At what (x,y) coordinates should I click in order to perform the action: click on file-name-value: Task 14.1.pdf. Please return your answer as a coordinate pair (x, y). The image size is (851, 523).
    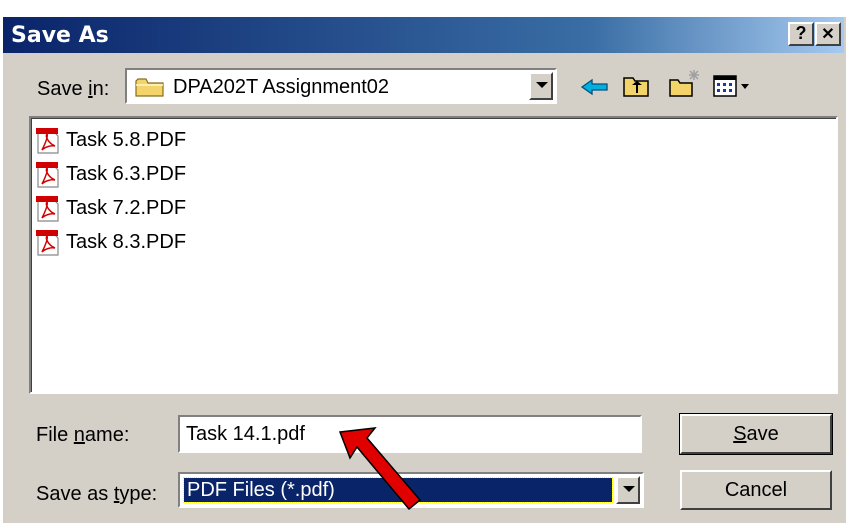
    Looking at the image, I should click on (245, 434).